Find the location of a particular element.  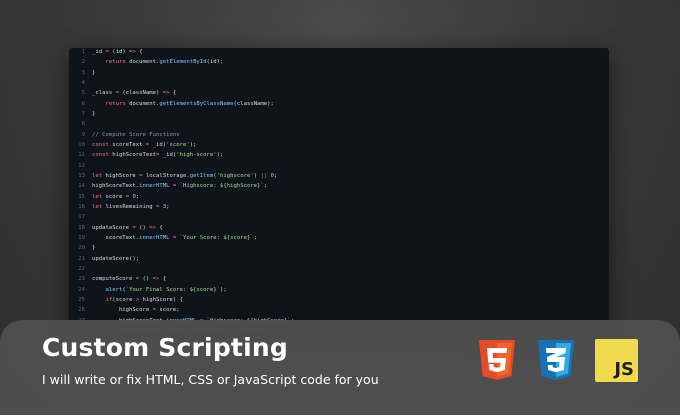

javascript-icon: JS is located at coordinates (616, 360).